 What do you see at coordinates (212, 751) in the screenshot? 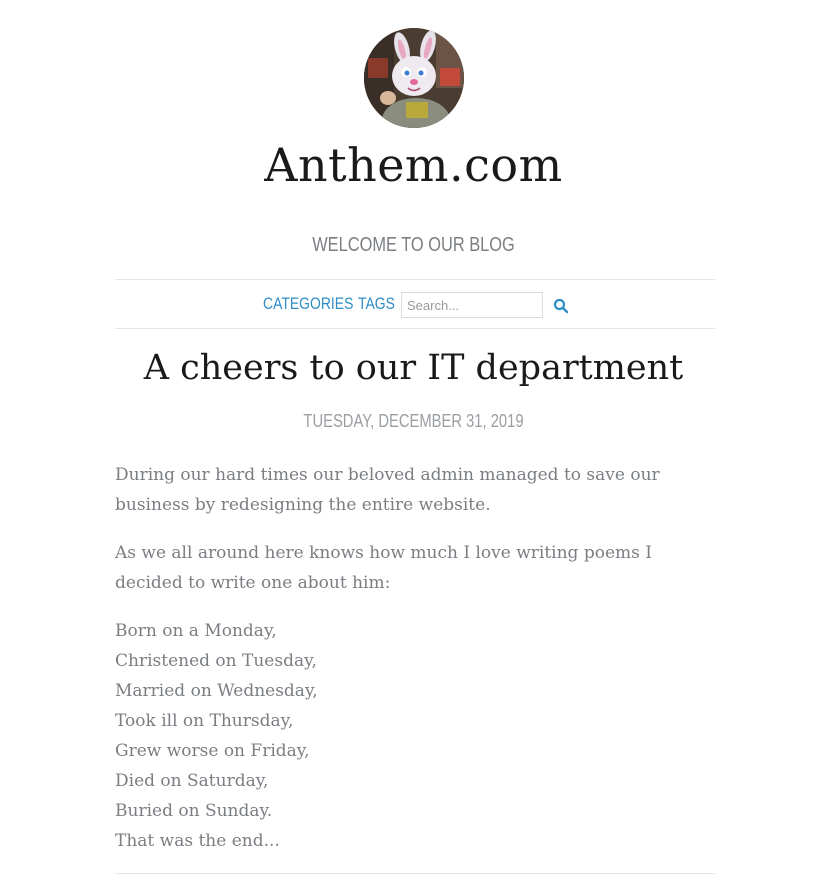
I see `poem-line: Grew worse on Friday,` at bounding box center [212, 751].